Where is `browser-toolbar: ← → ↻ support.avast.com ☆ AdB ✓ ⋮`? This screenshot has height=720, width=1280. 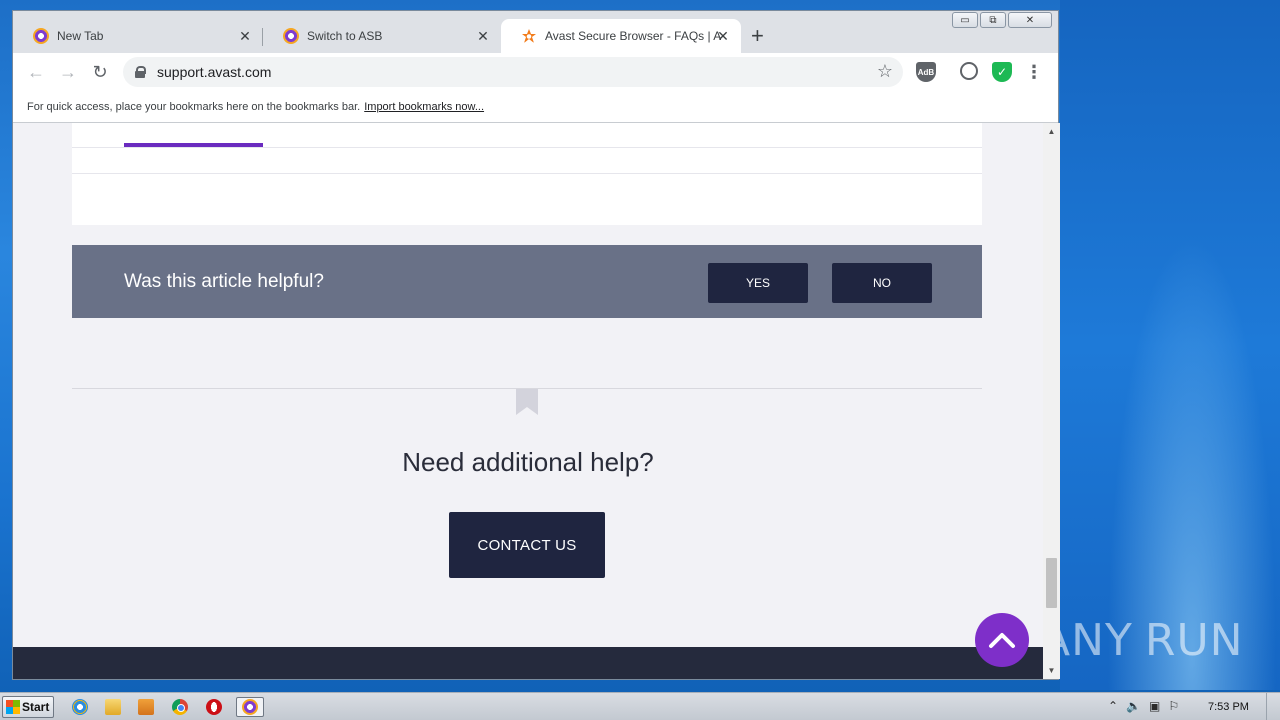 browser-toolbar: ← → ↻ support.avast.com ☆ AdB ✓ ⋮ is located at coordinates (535, 72).